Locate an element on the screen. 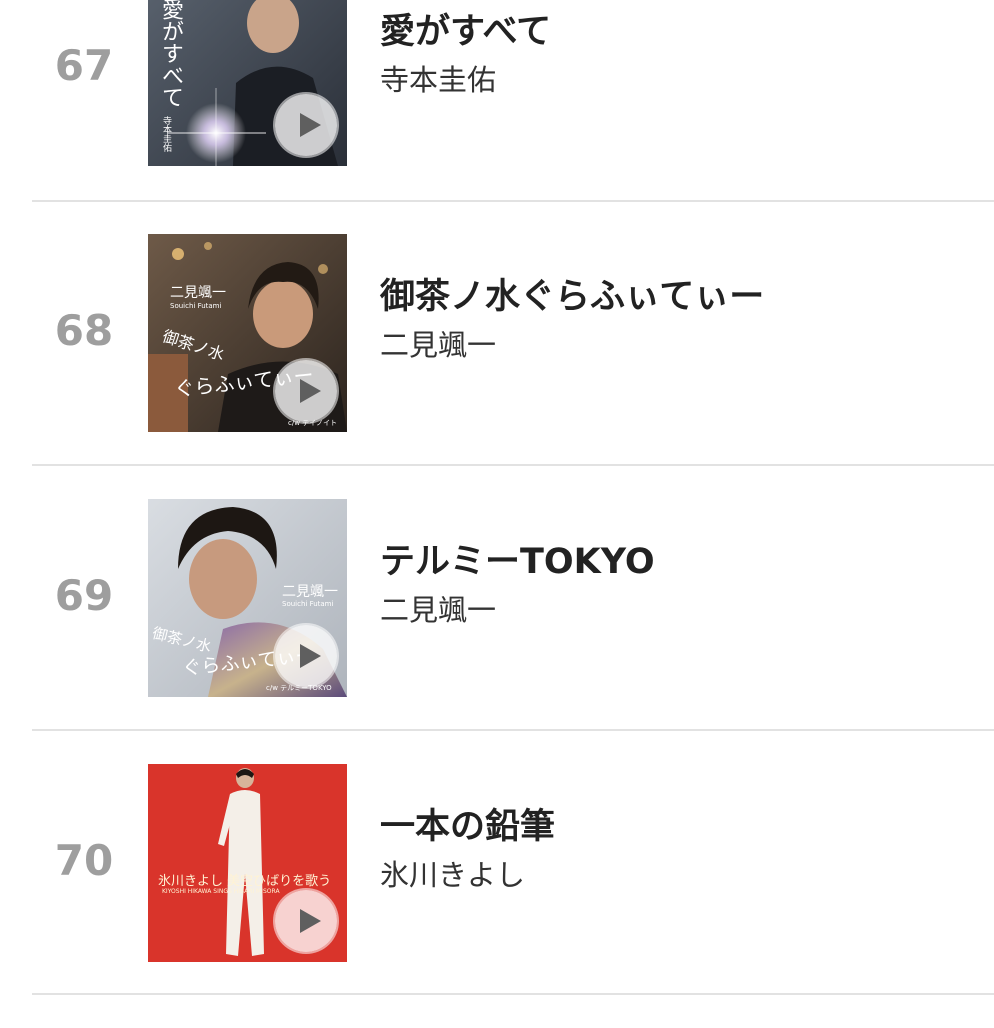  album-cover: 愛がすべて 寺本圭佑 is located at coordinates (247, 83).